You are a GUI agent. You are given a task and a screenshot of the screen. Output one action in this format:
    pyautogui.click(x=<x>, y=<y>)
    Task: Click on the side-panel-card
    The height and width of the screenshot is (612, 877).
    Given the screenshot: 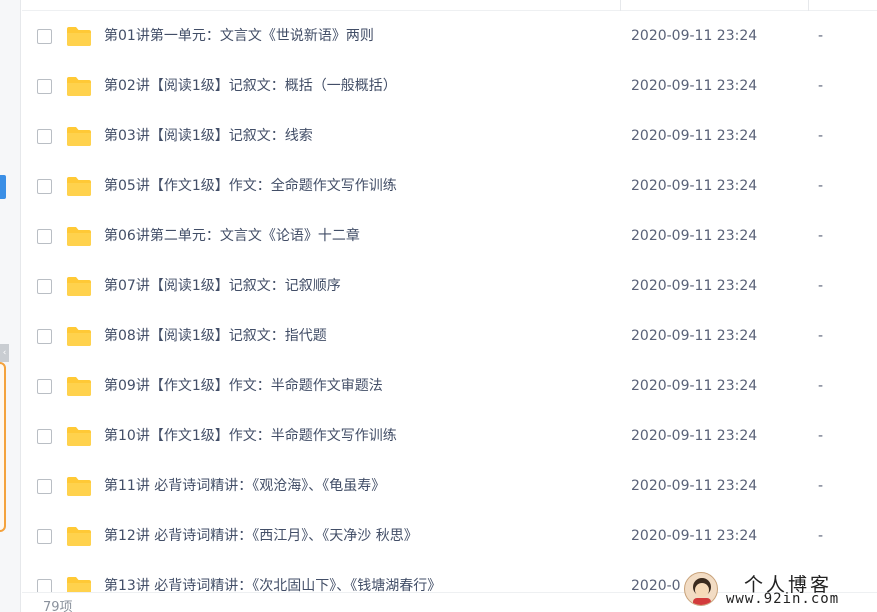 What is the action you would take?
    pyautogui.click(x=3, y=447)
    